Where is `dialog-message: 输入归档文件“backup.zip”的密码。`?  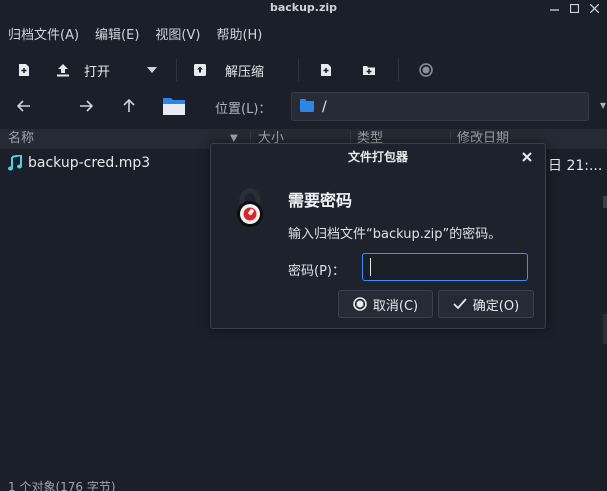
dialog-message: 输入归档文件“backup.zip”的密码。 is located at coordinates (395, 234).